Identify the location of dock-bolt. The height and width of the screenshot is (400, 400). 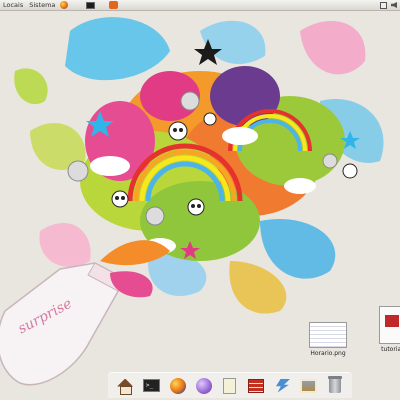
(282, 386).